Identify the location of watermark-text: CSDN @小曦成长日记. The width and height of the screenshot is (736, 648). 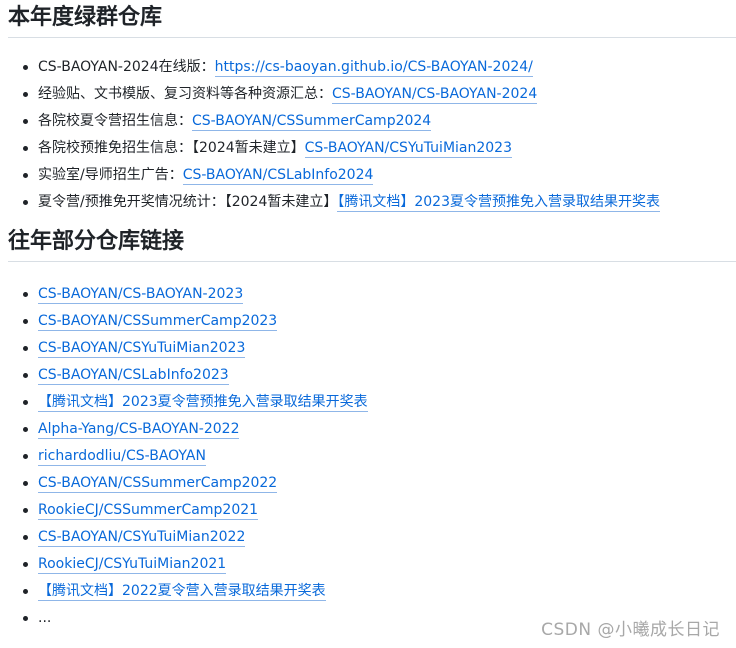
(630, 630).